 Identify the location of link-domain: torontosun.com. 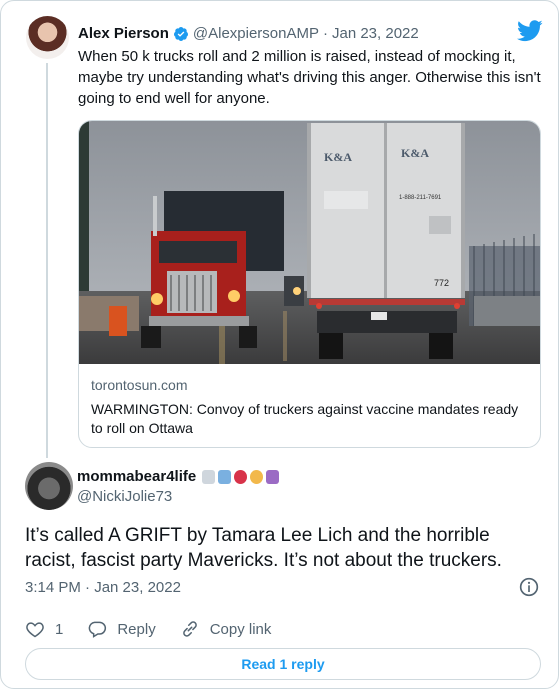
(139, 385).